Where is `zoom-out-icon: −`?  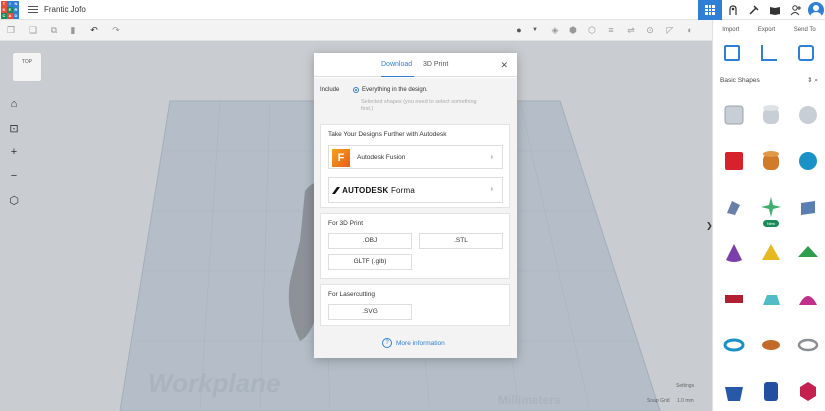 zoom-out-icon: − is located at coordinates (14, 176).